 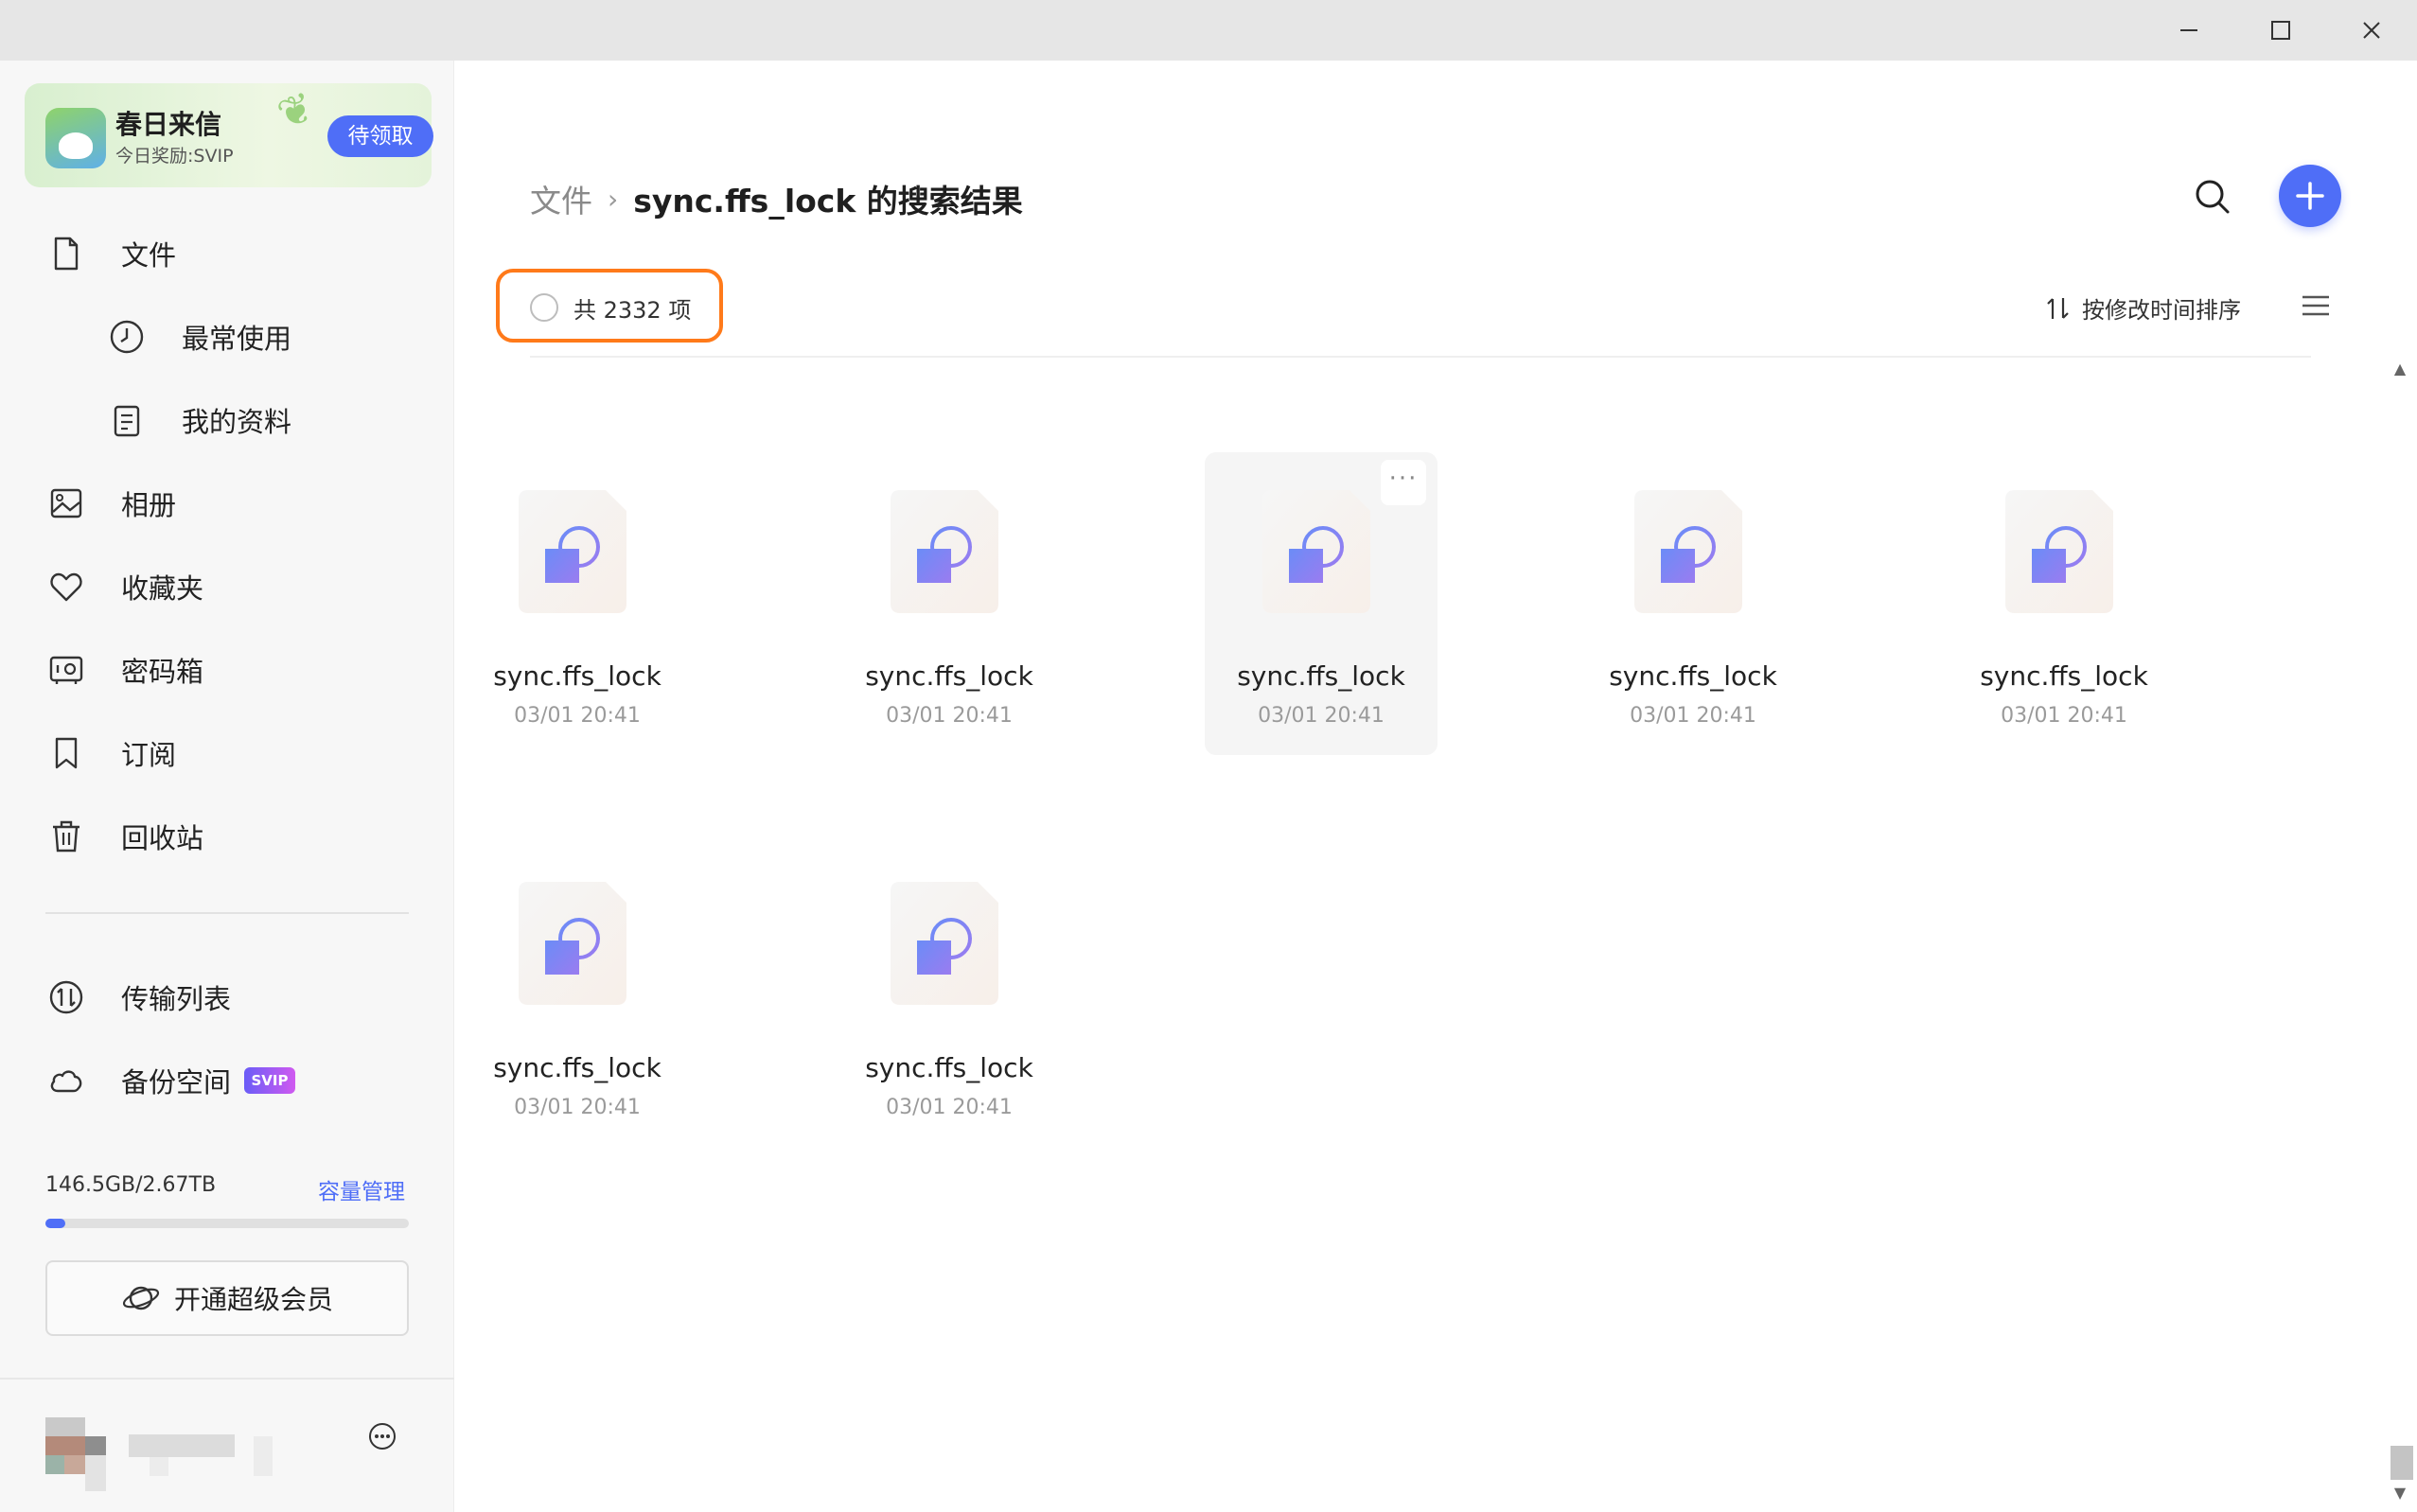 I want to click on svip-badge: SVIP, so click(x=269, y=1080).